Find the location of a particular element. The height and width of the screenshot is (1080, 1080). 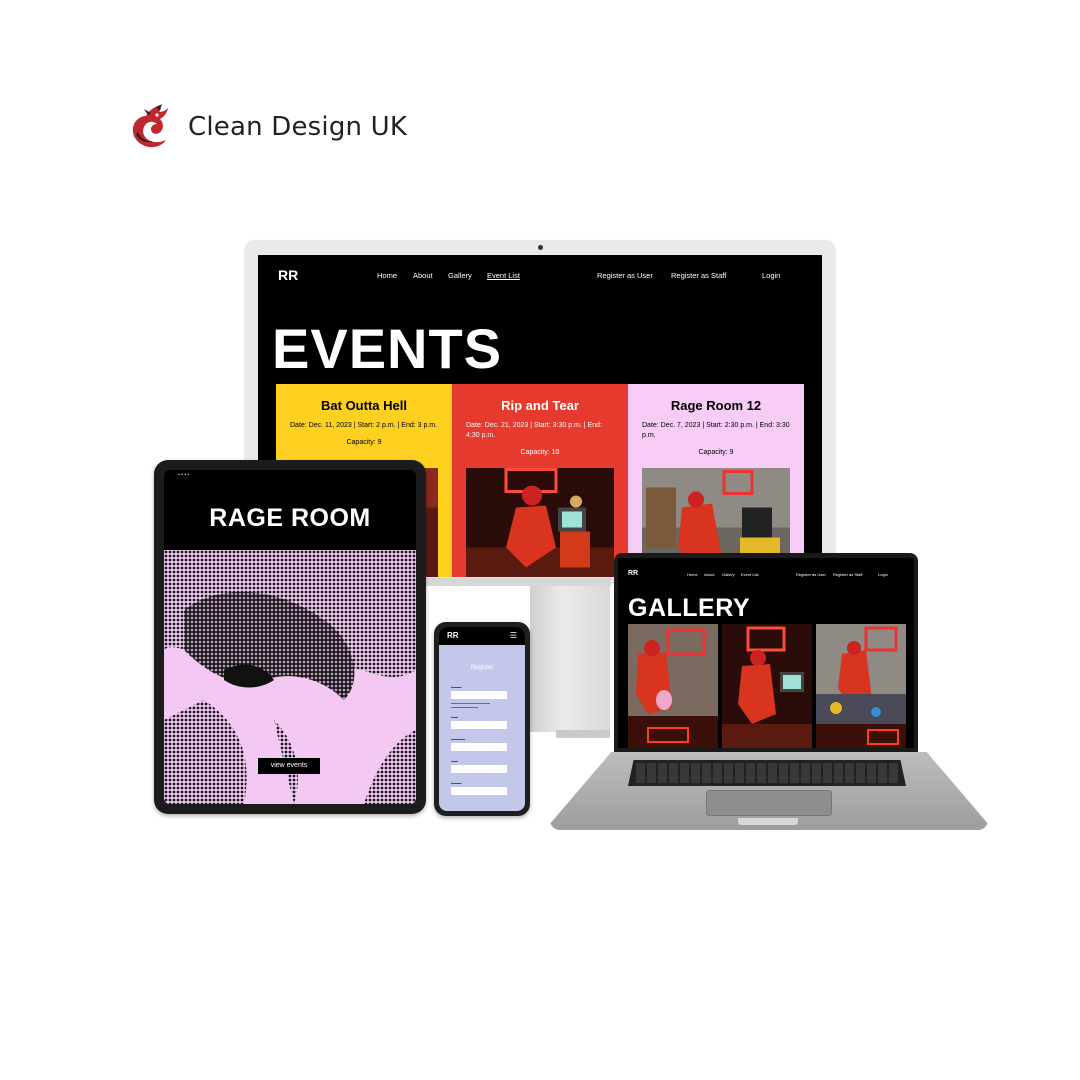

register-heading: Register is located at coordinates (482, 668).